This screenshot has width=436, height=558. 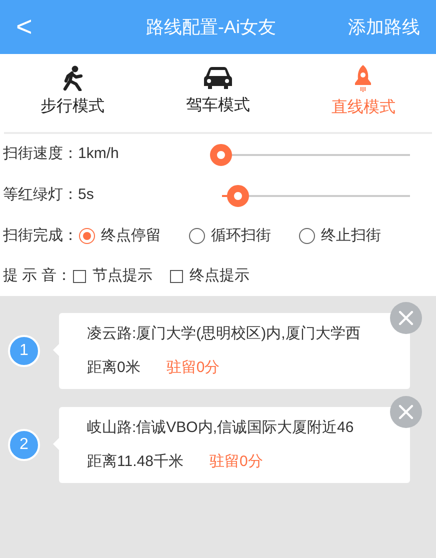 I want to click on stop-address: 凌云路:厦门大学(思明校区)内,厦门大学西, so click(x=223, y=334).